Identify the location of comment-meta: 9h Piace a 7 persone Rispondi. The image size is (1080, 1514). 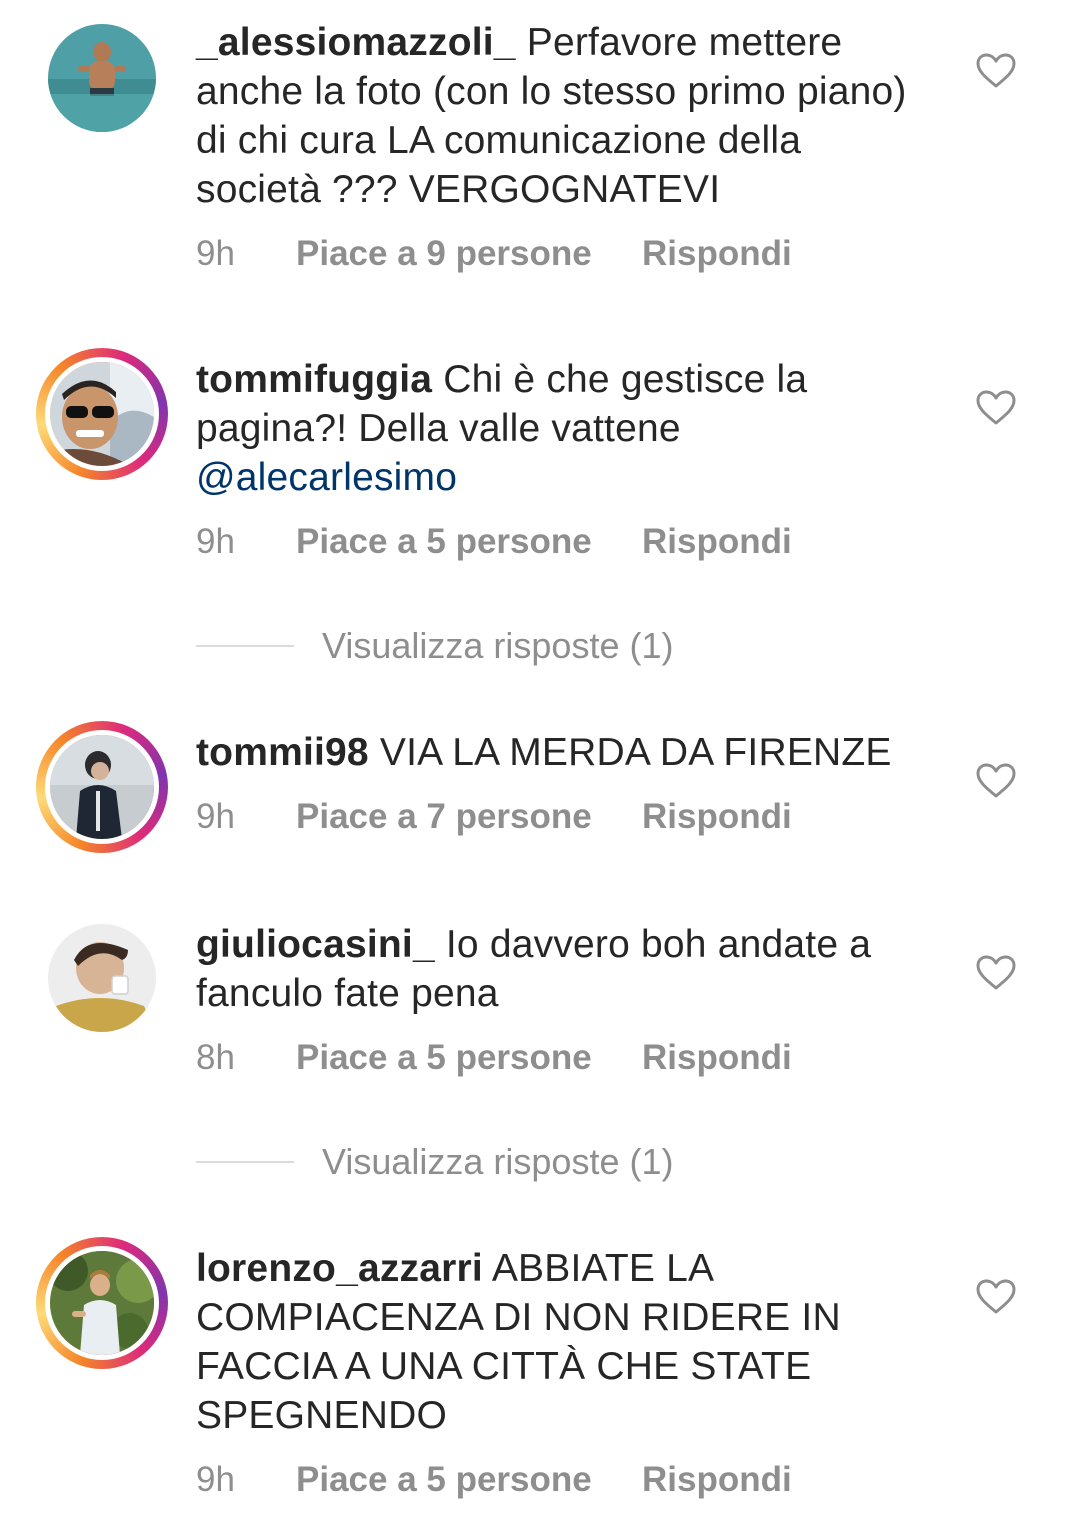
(494, 817).